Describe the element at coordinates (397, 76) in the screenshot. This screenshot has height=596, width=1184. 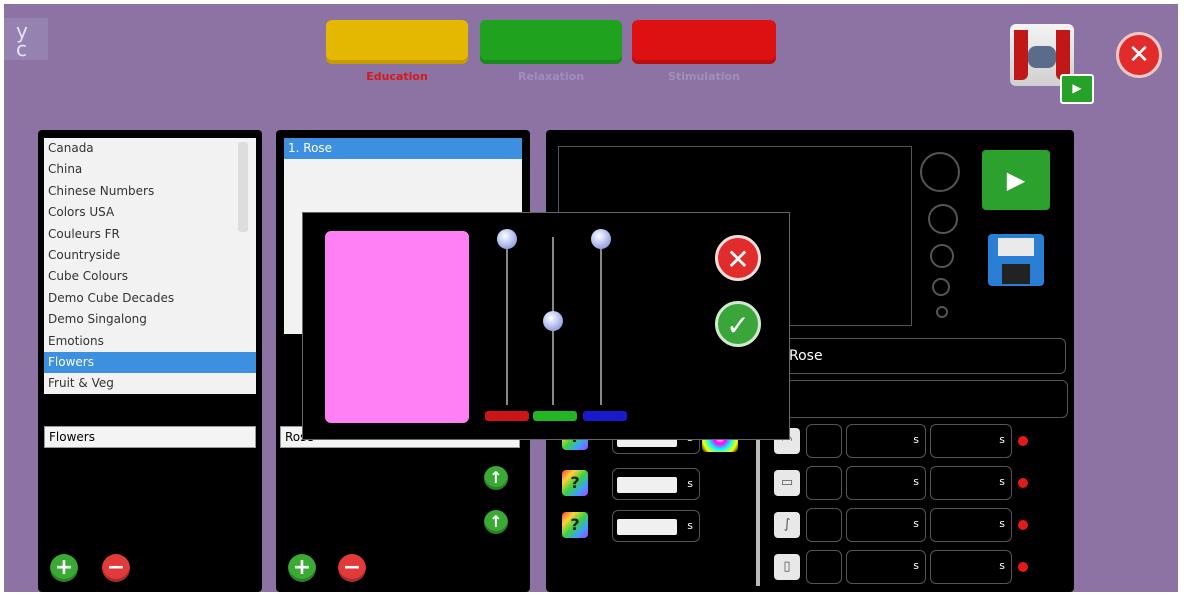
I see `tab-education-label: Education` at that location.